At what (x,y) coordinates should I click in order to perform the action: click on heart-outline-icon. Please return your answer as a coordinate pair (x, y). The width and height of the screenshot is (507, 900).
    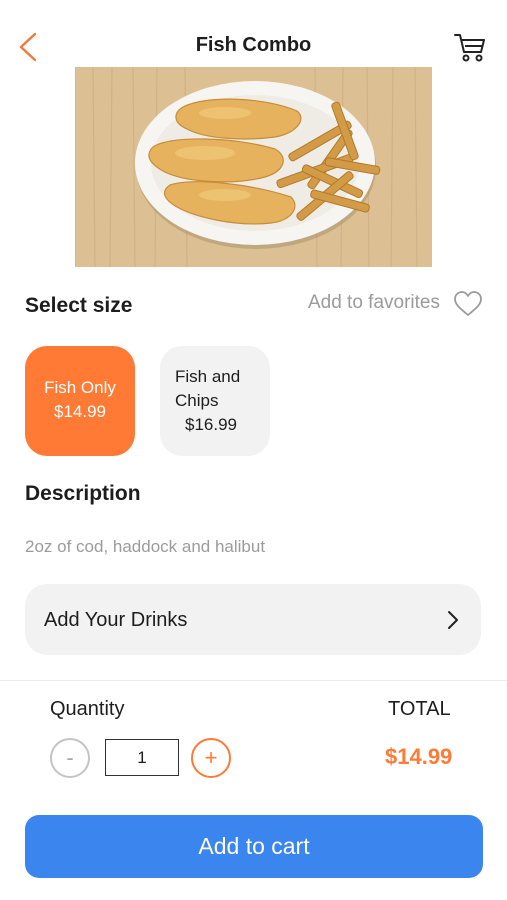
    Looking at the image, I should click on (468, 303).